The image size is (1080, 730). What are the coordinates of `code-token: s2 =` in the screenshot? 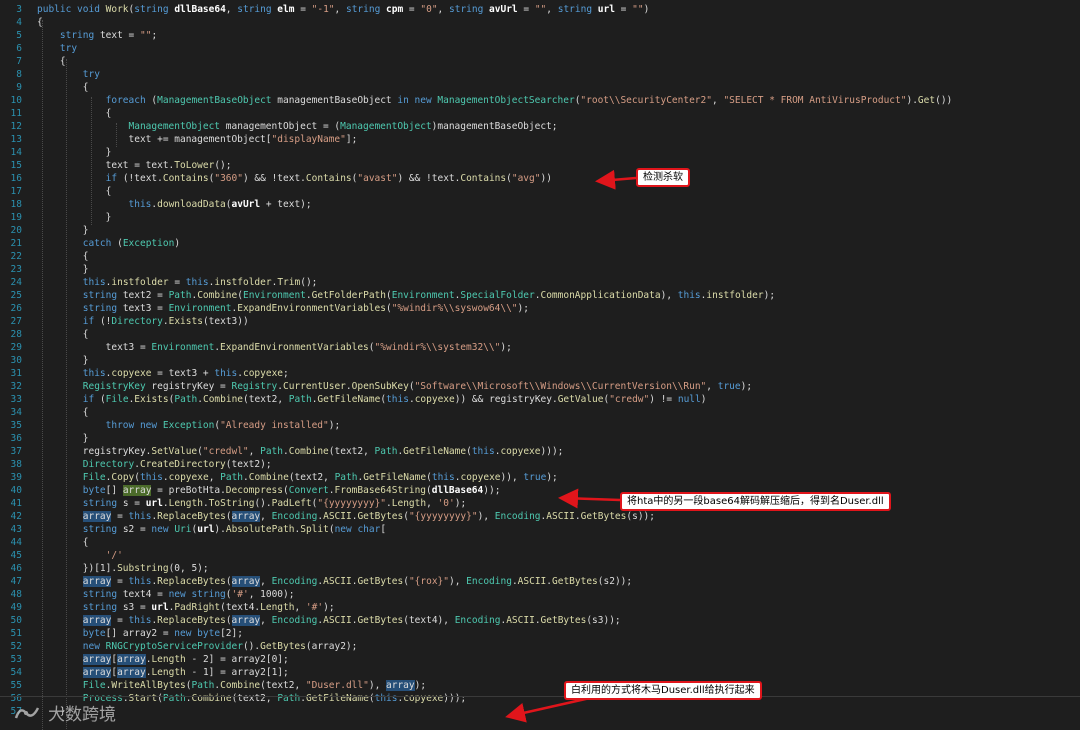 It's located at (137, 529).